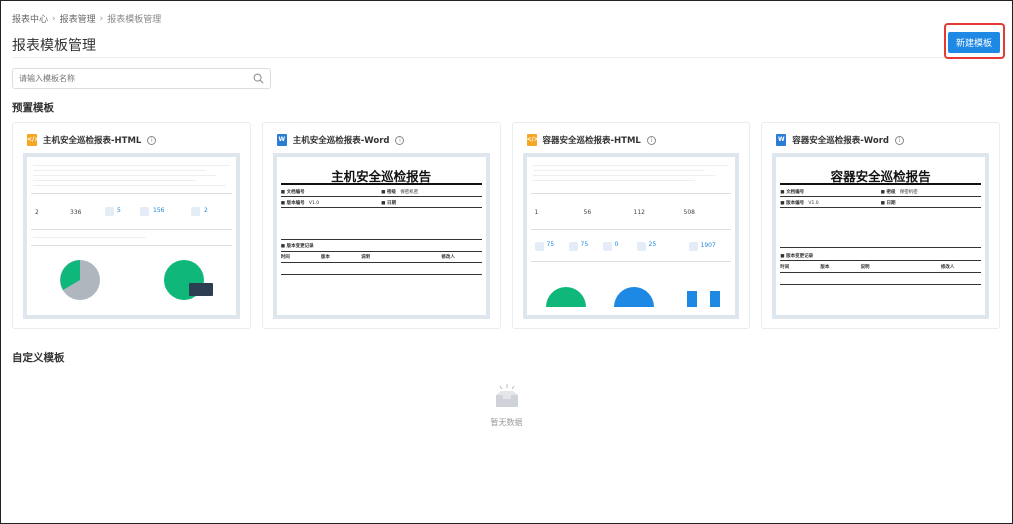  What do you see at coordinates (631, 236) in the screenshot?
I see `template-preview: 1 56 112 508 75 75 0 25 1907` at bounding box center [631, 236].